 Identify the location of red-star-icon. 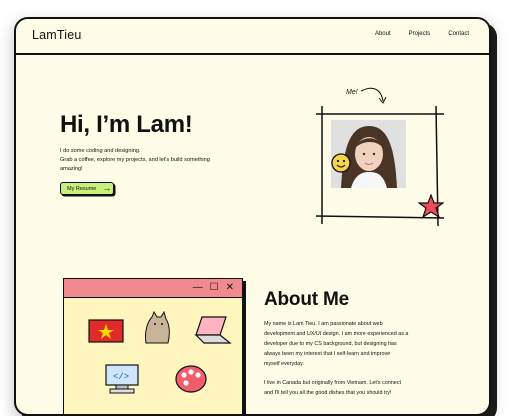
(431, 206).